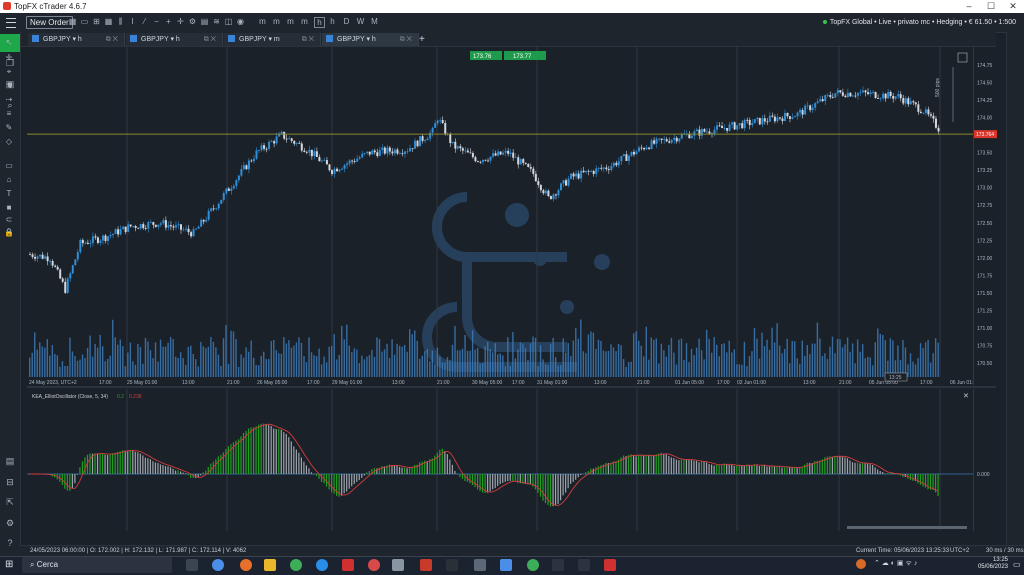  Describe the element at coordinates (319, 22) in the screenshot. I see `timeframe-h1: h` at that location.